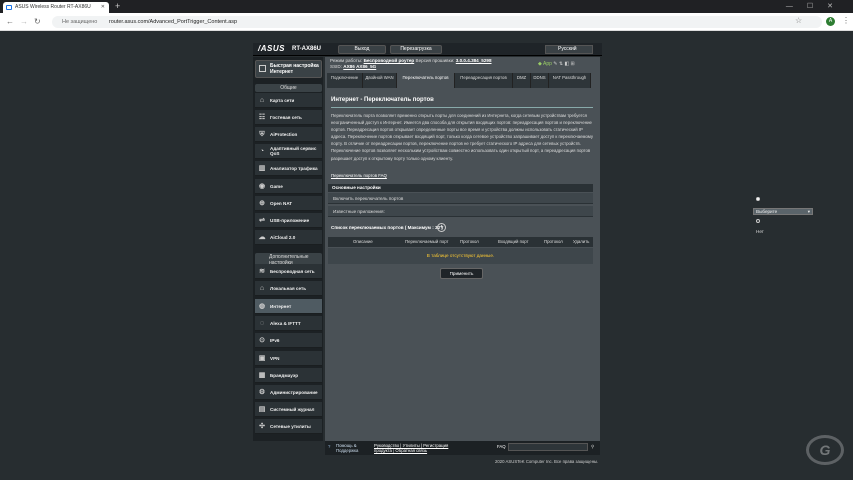 Image resolution: width=853 pixels, height=480 pixels. Describe the element at coordinates (271, 48) in the screenshot. I see `asus-logo: /ASUS` at that location.